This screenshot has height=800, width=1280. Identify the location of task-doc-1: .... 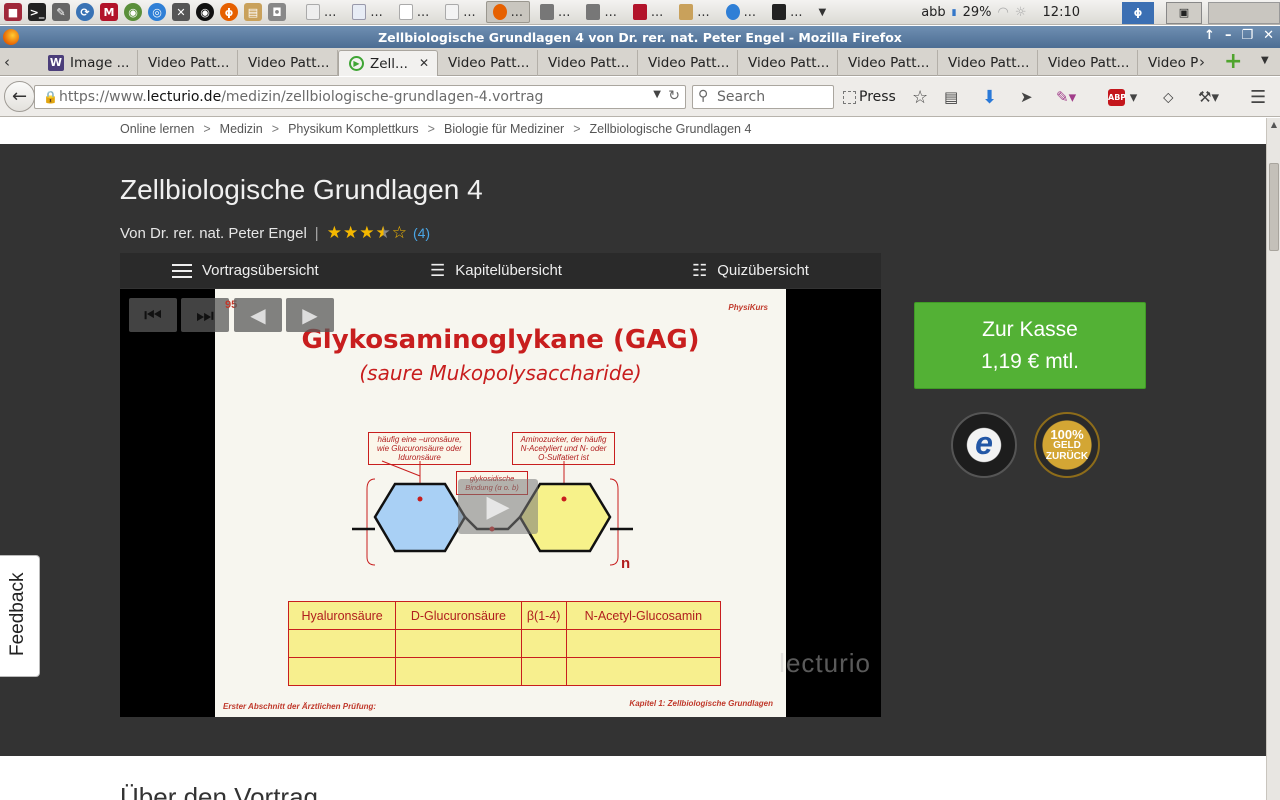
(321, 12).